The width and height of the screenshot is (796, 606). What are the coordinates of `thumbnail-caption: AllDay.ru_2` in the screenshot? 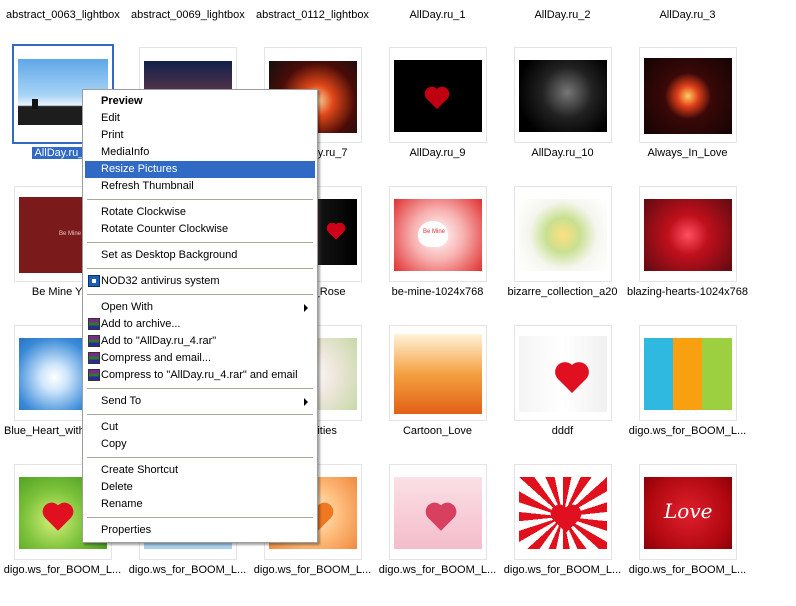 It's located at (562, 16).